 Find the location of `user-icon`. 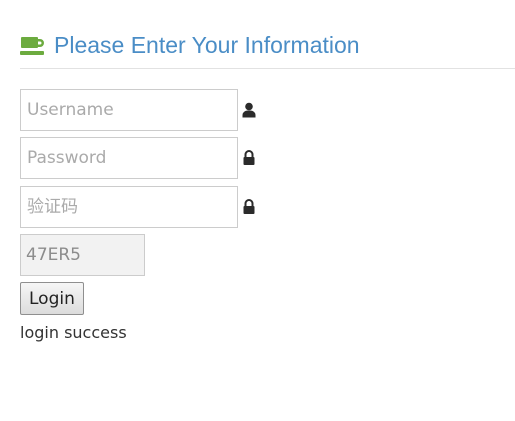

user-icon is located at coordinates (249, 110).